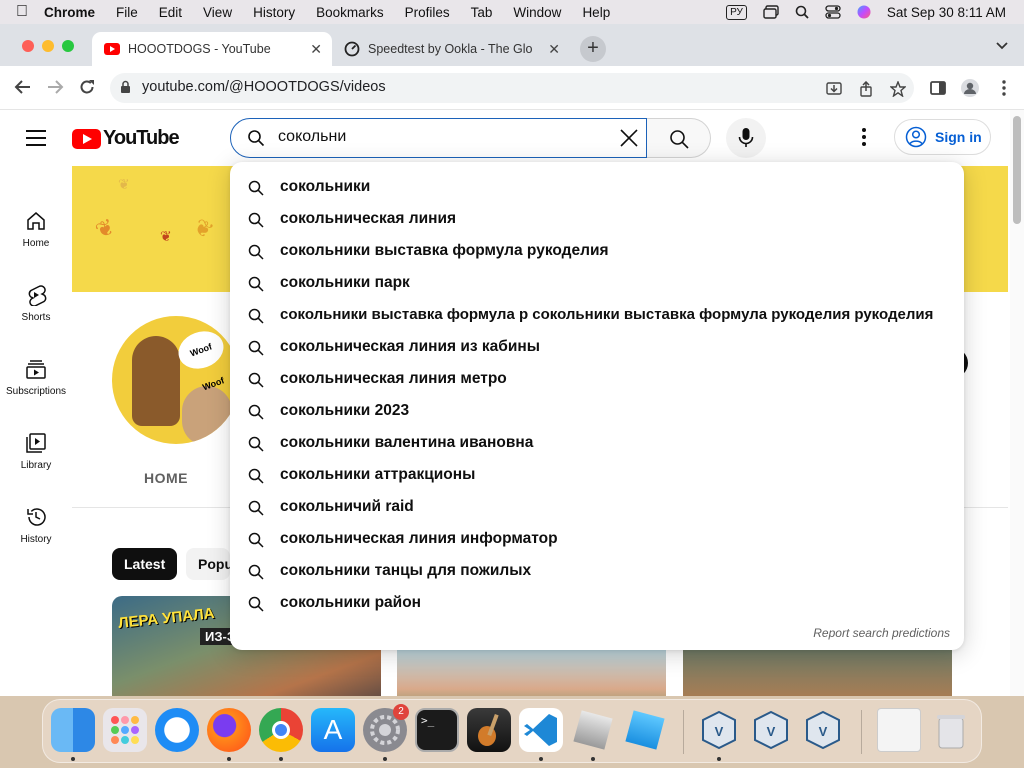 Image resolution: width=1024 pixels, height=768 pixels. I want to click on search-input: сокольни, so click(438, 138).